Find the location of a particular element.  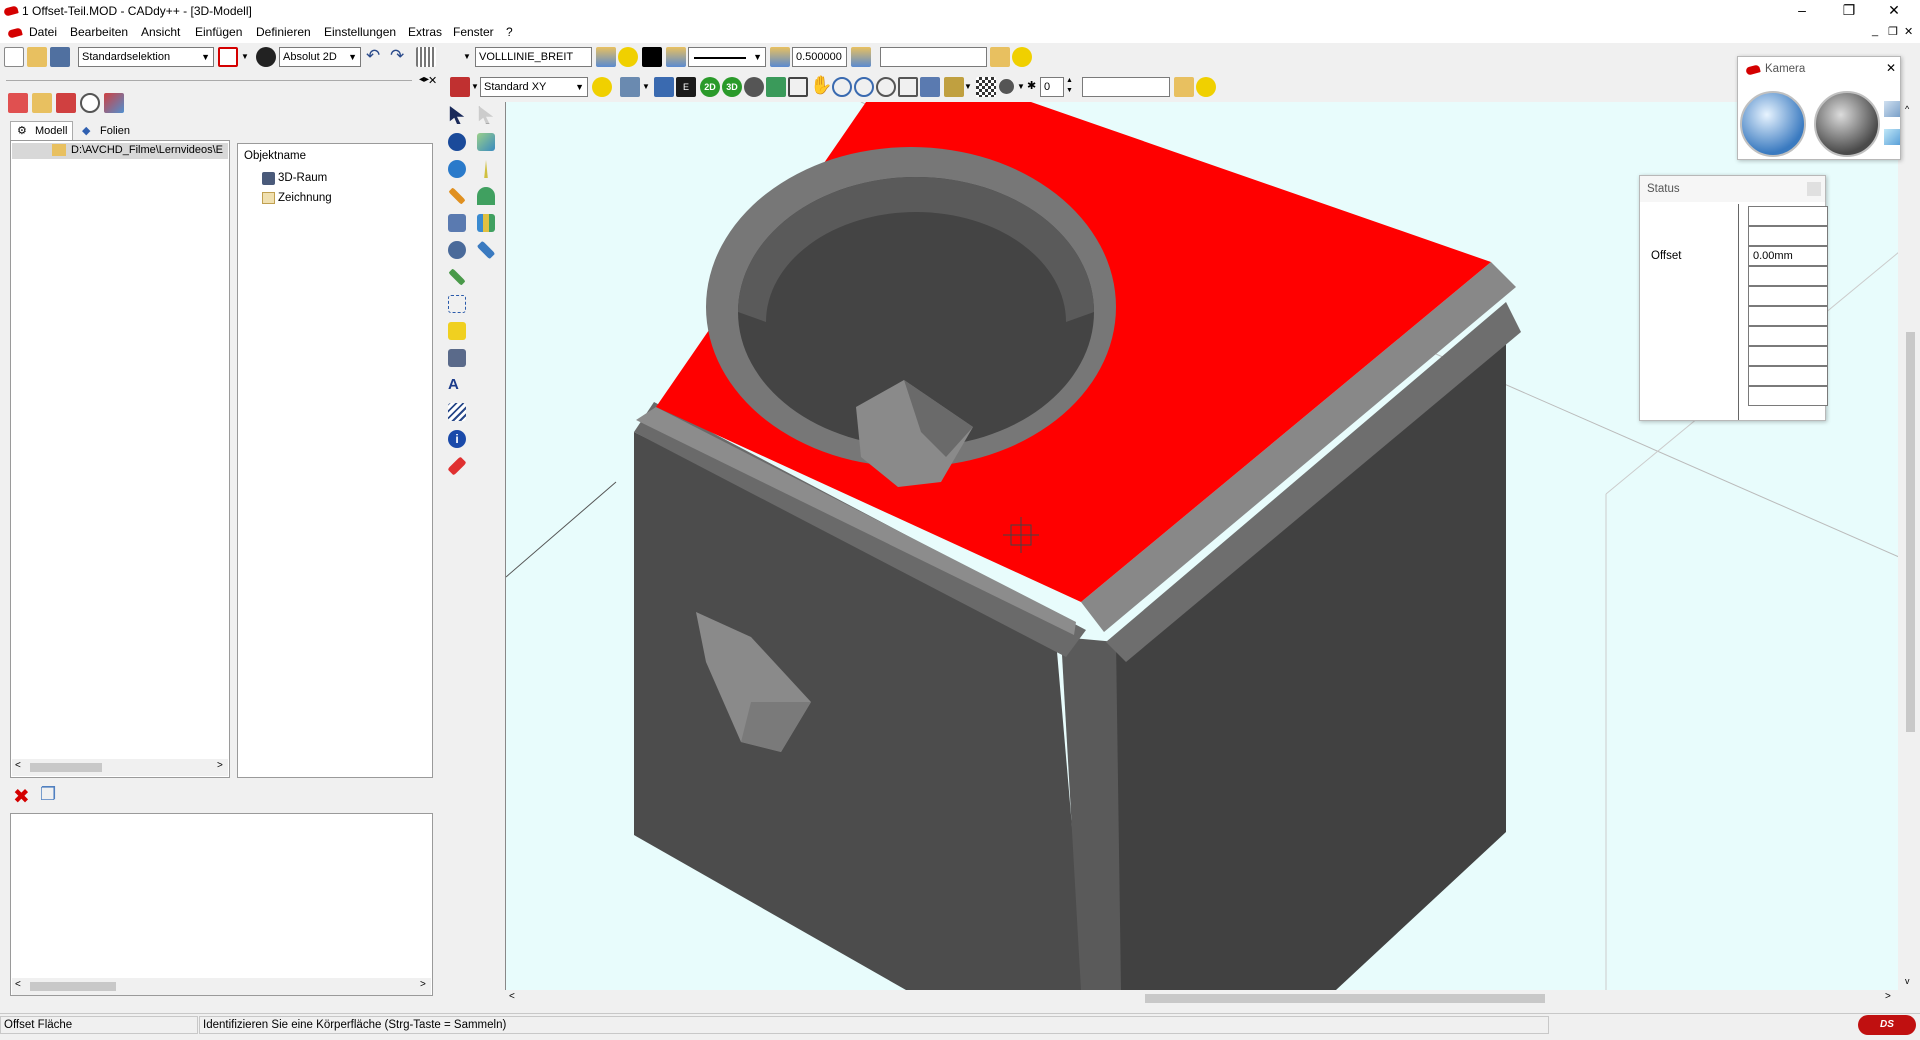

edge-icon: E is located at coordinates (686, 87).